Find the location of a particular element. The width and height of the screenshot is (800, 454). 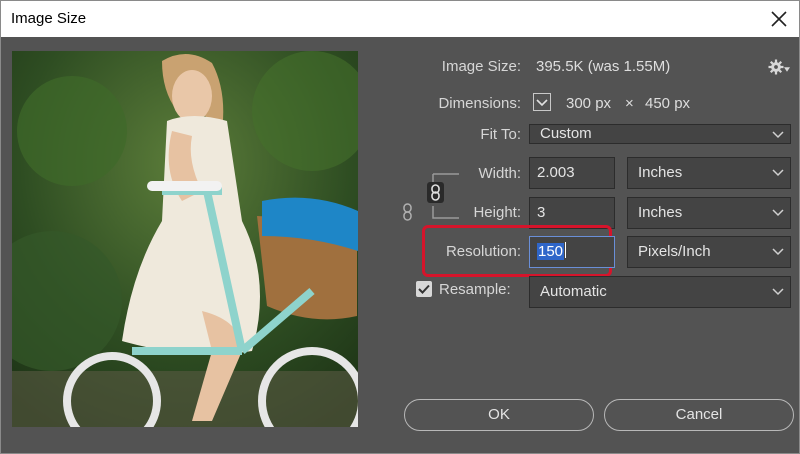

height-value: 3 is located at coordinates (541, 212).